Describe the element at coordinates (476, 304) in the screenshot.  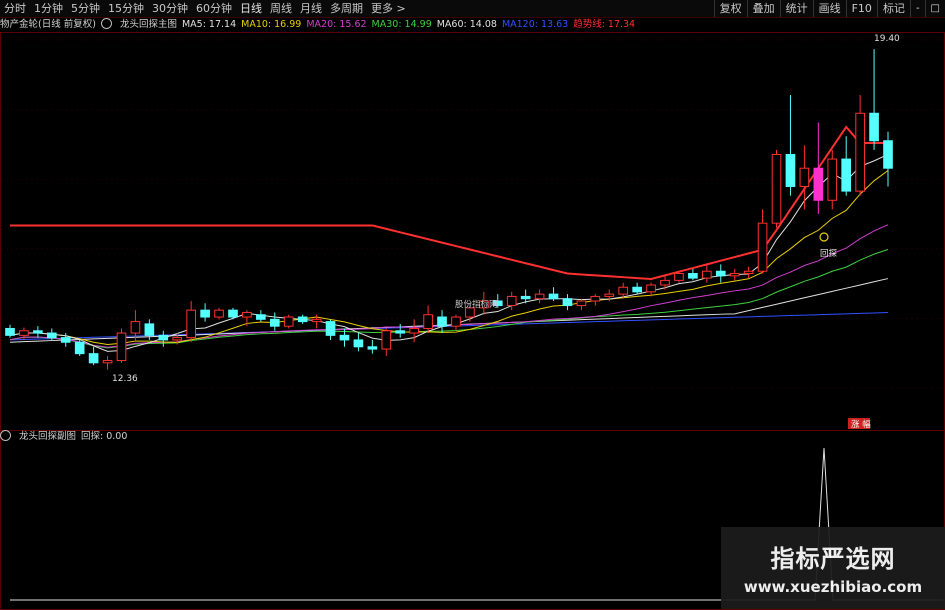
I see `stock-watermark-label: 股份指标网` at that location.